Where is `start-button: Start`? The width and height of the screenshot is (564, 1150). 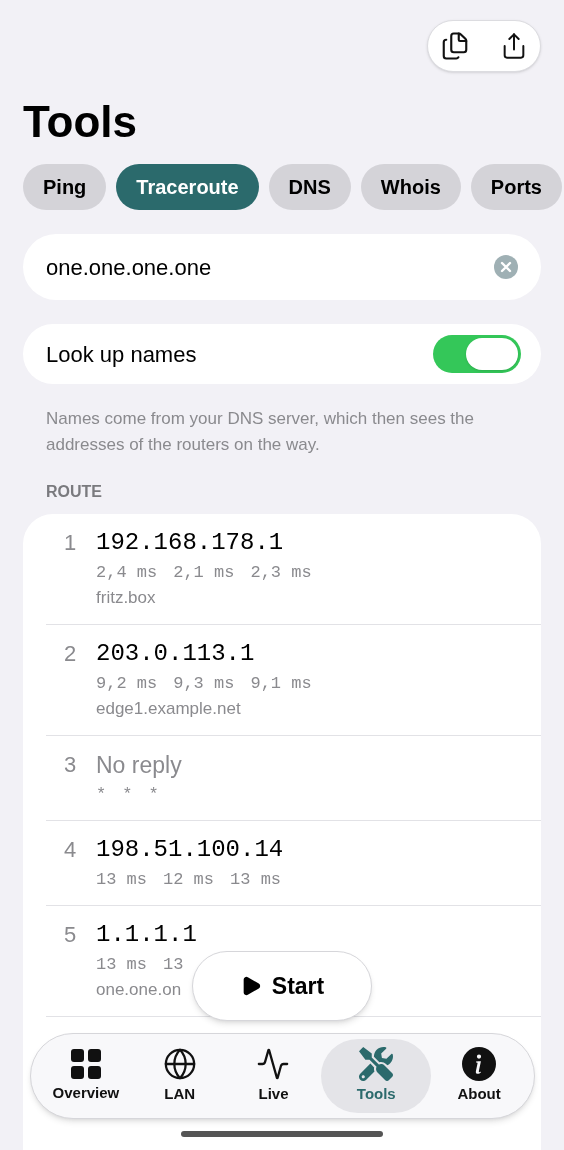 start-button: Start is located at coordinates (282, 986).